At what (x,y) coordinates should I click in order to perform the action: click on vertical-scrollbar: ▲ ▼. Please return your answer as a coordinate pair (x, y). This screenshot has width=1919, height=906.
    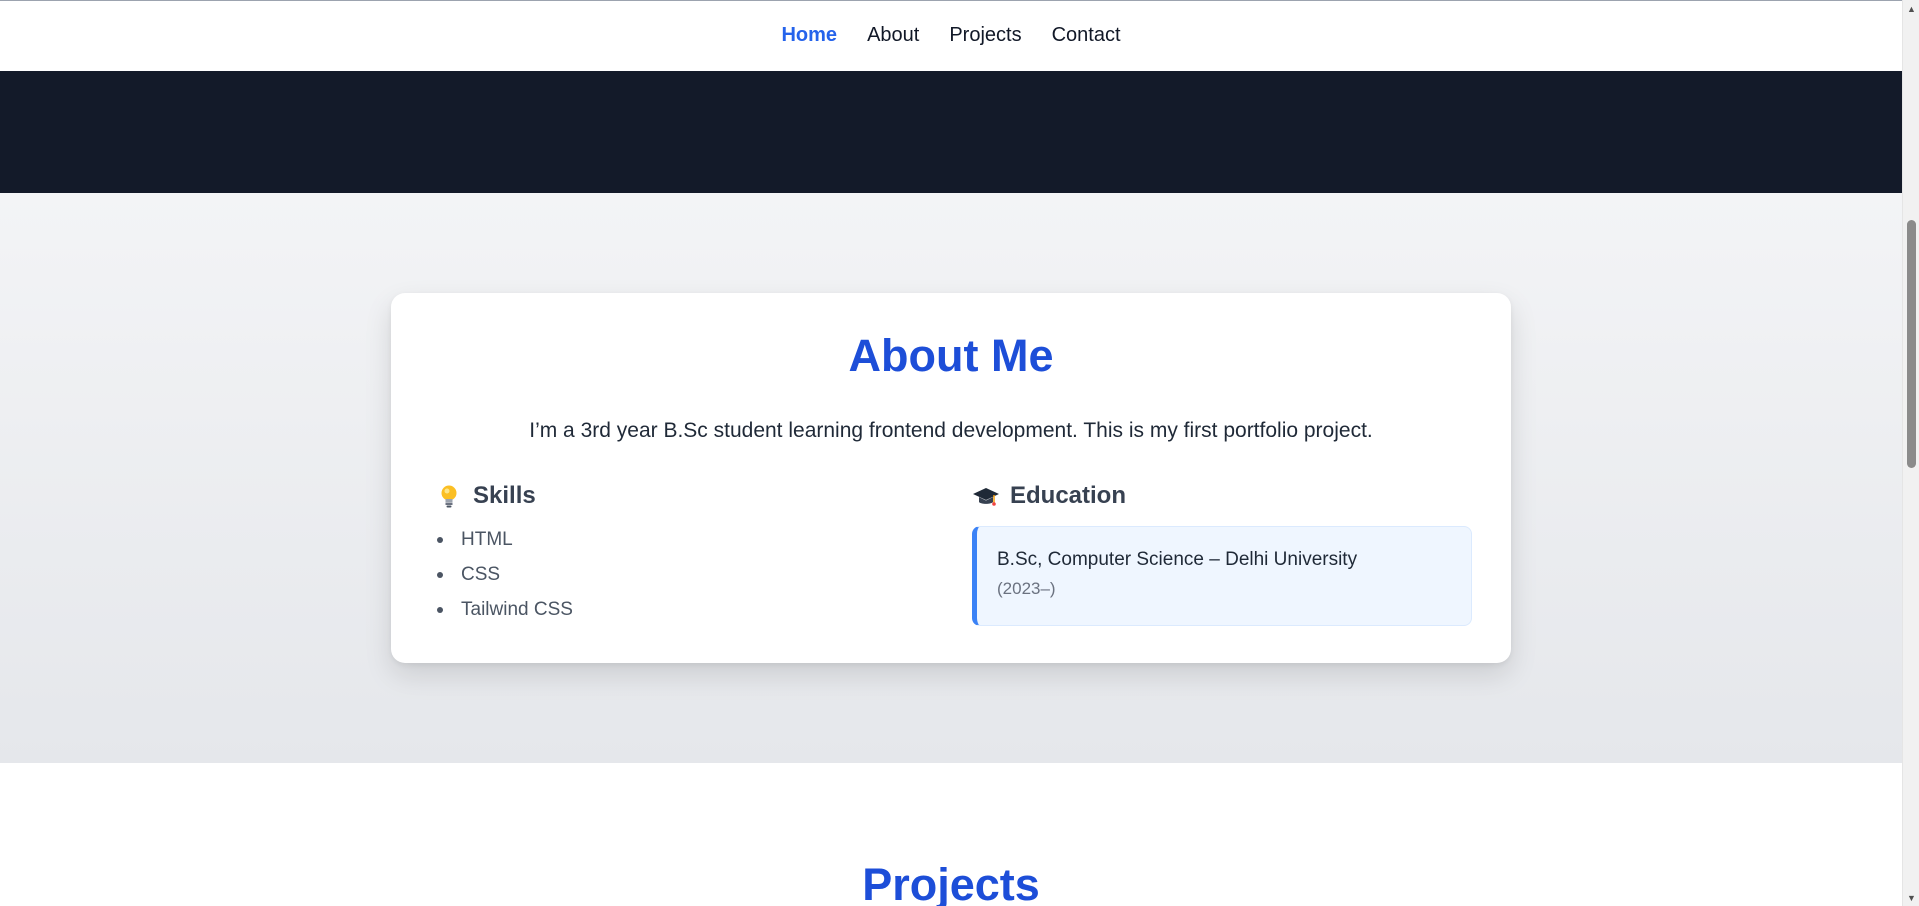
    Looking at the image, I should click on (1910, 453).